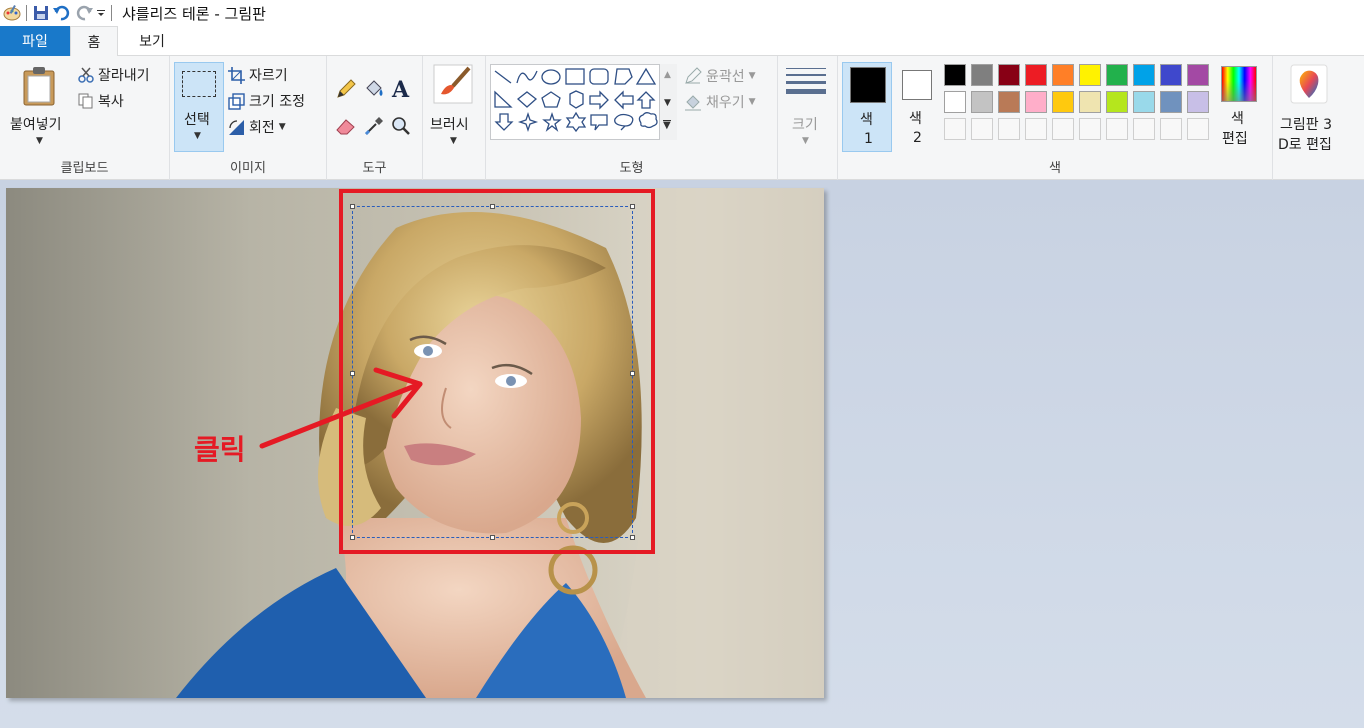 Image resolution: width=1364 pixels, height=728 pixels. What do you see at coordinates (114, 75) in the screenshot?
I see `cut-button: 잘라내기` at bounding box center [114, 75].